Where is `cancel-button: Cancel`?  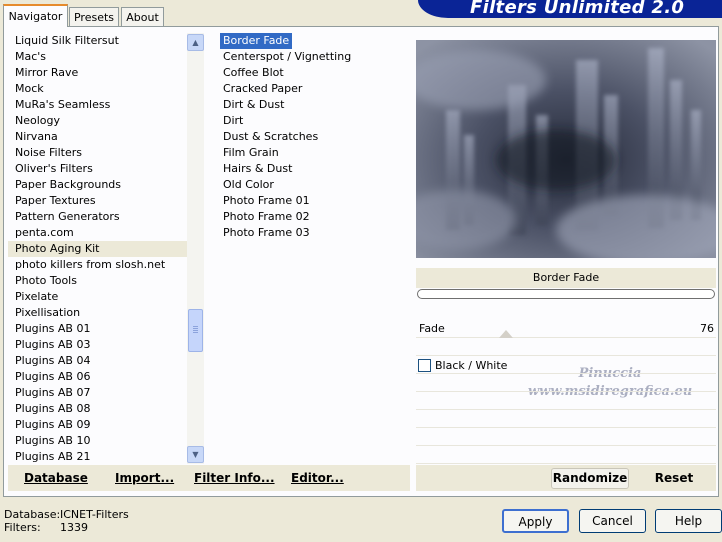 cancel-button: Cancel is located at coordinates (612, 521).